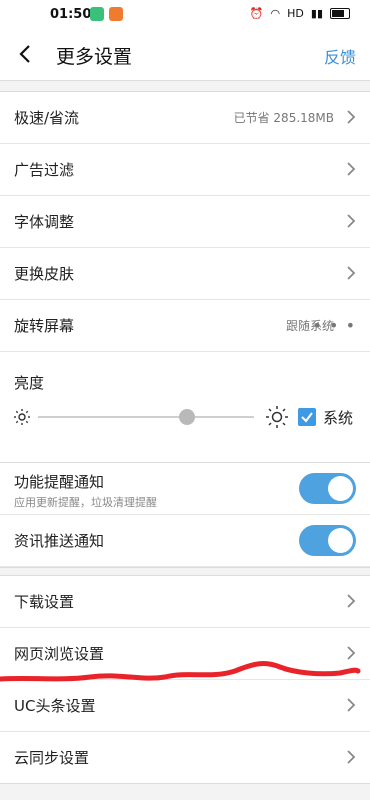 This screenshot has width=370, height=800. What do you see at coordinates (316, 13) in the screenshot?
I see `signal-icon: ▮▮` at bounding box center [316, 13].